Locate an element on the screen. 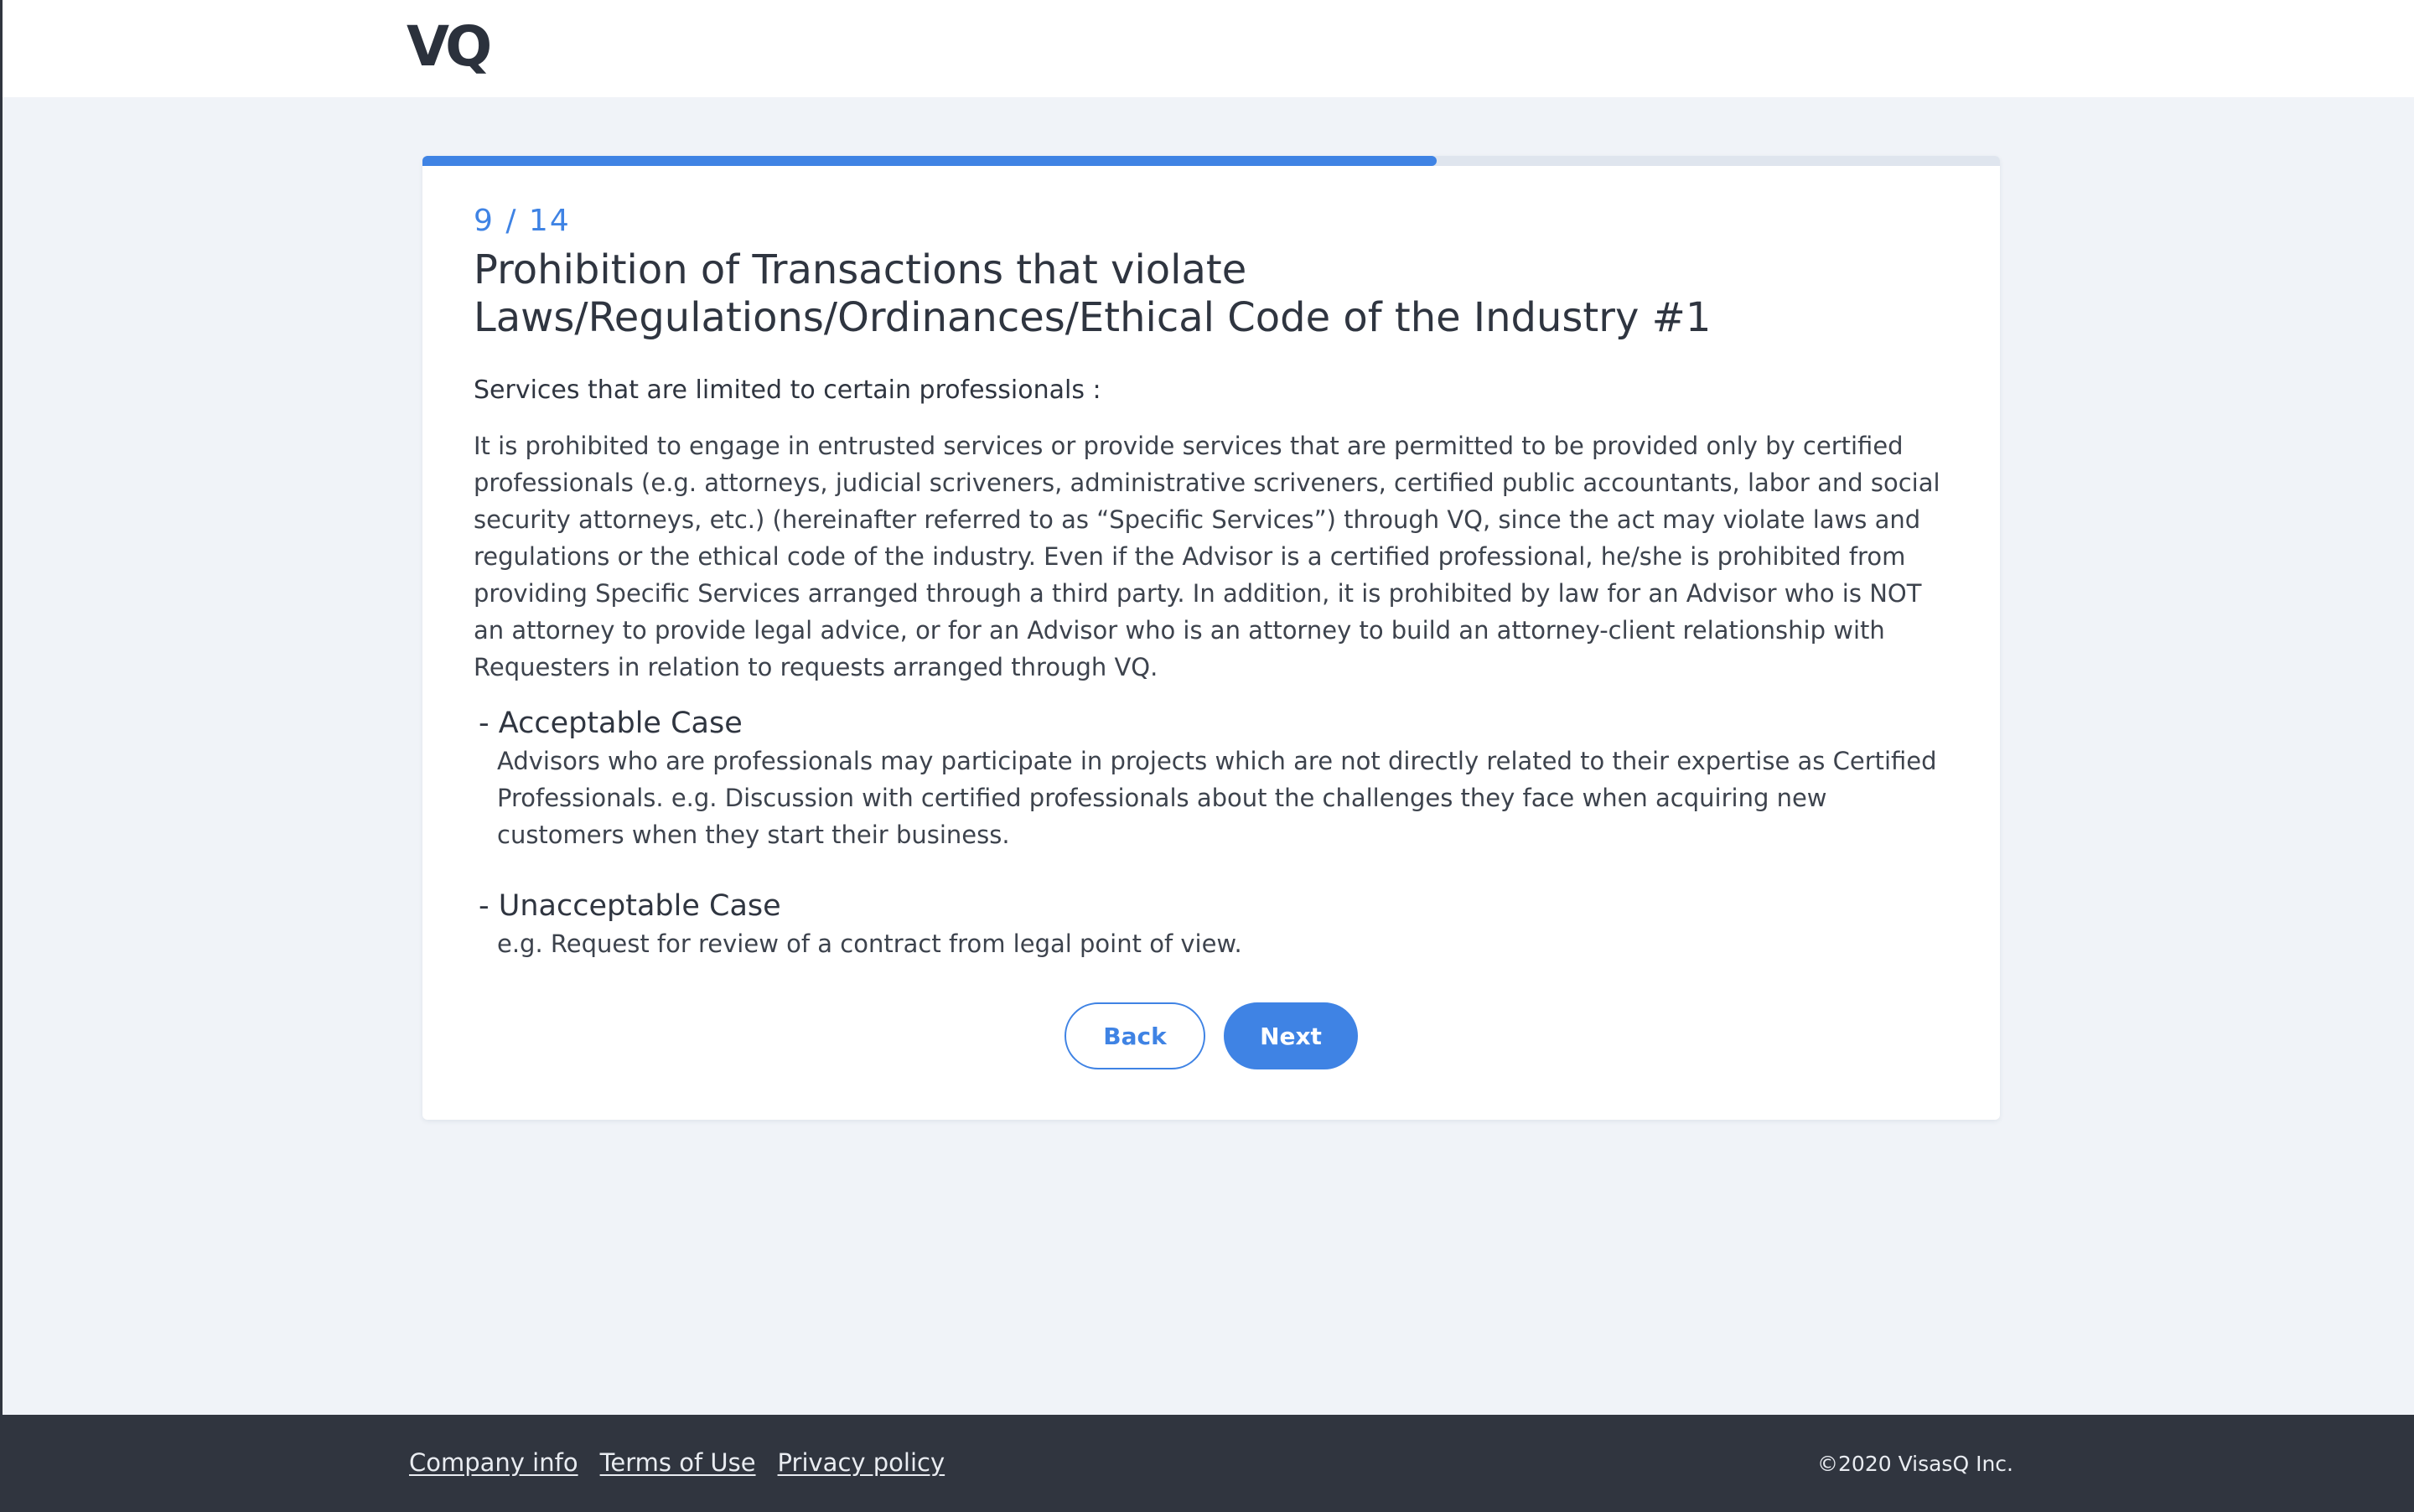  logo: VQ is located at coordinates (449, 47).